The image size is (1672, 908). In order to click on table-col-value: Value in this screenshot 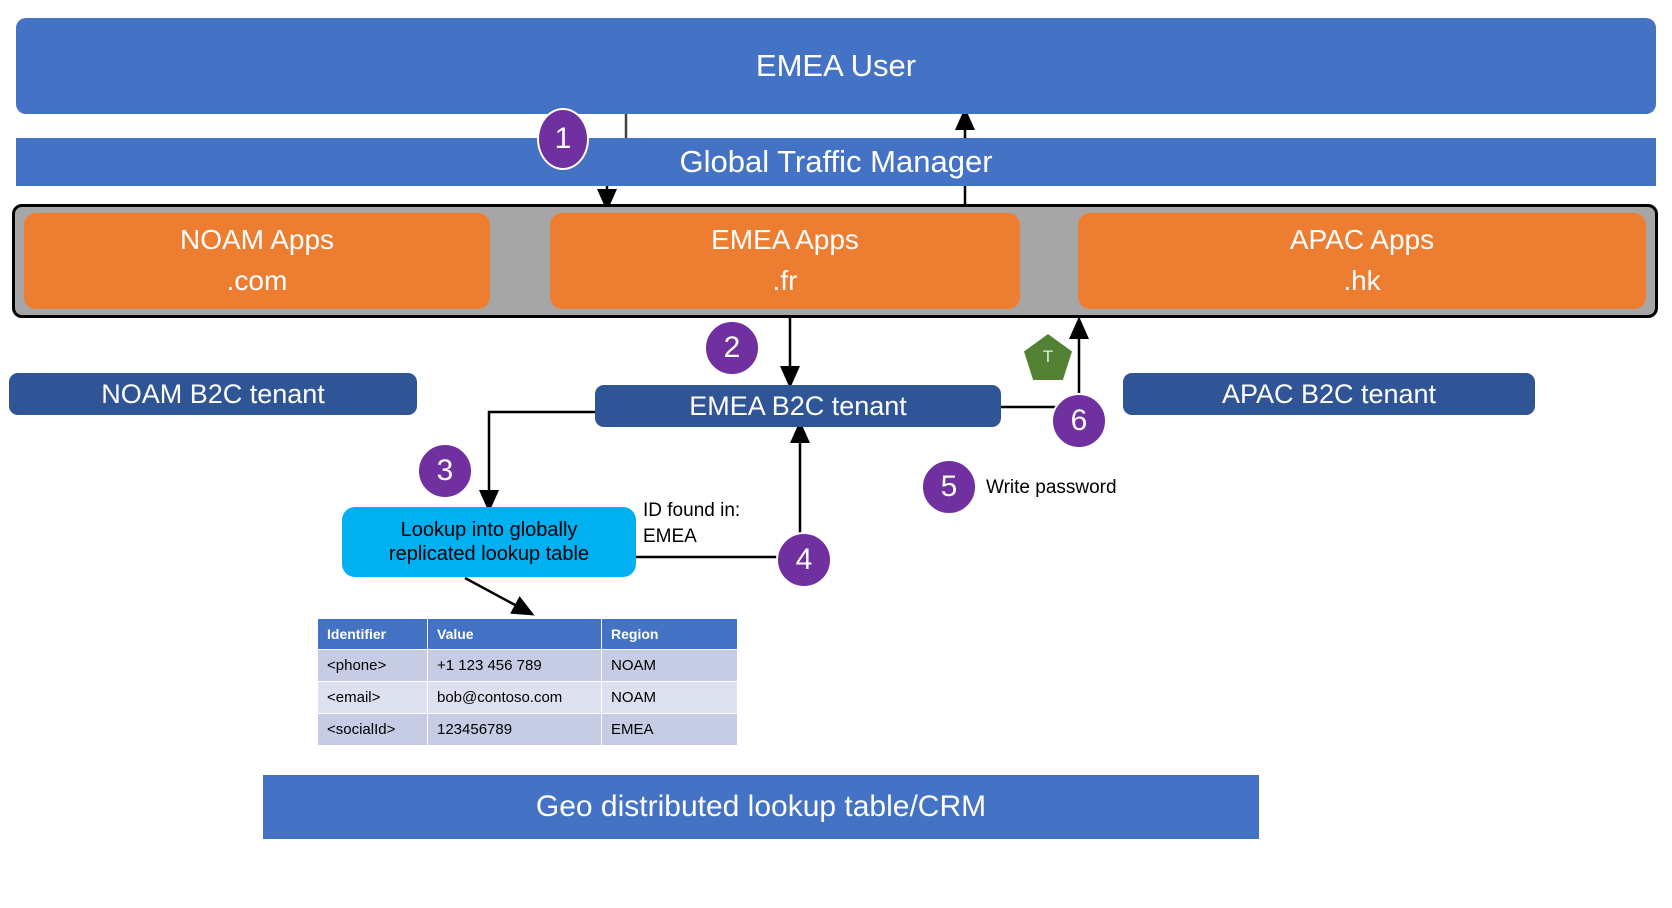, I will do `click(514, 634)`.